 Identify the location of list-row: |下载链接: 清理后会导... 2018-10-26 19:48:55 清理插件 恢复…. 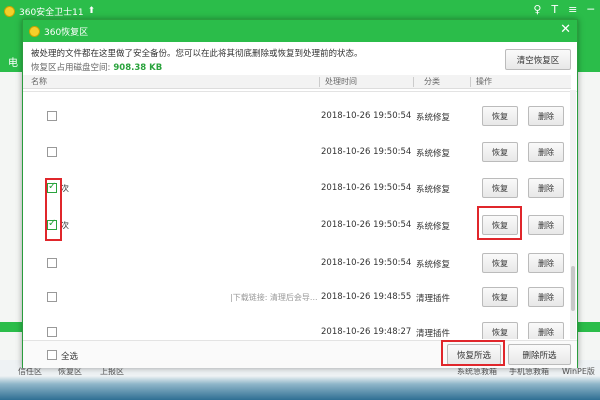
(297, 298).